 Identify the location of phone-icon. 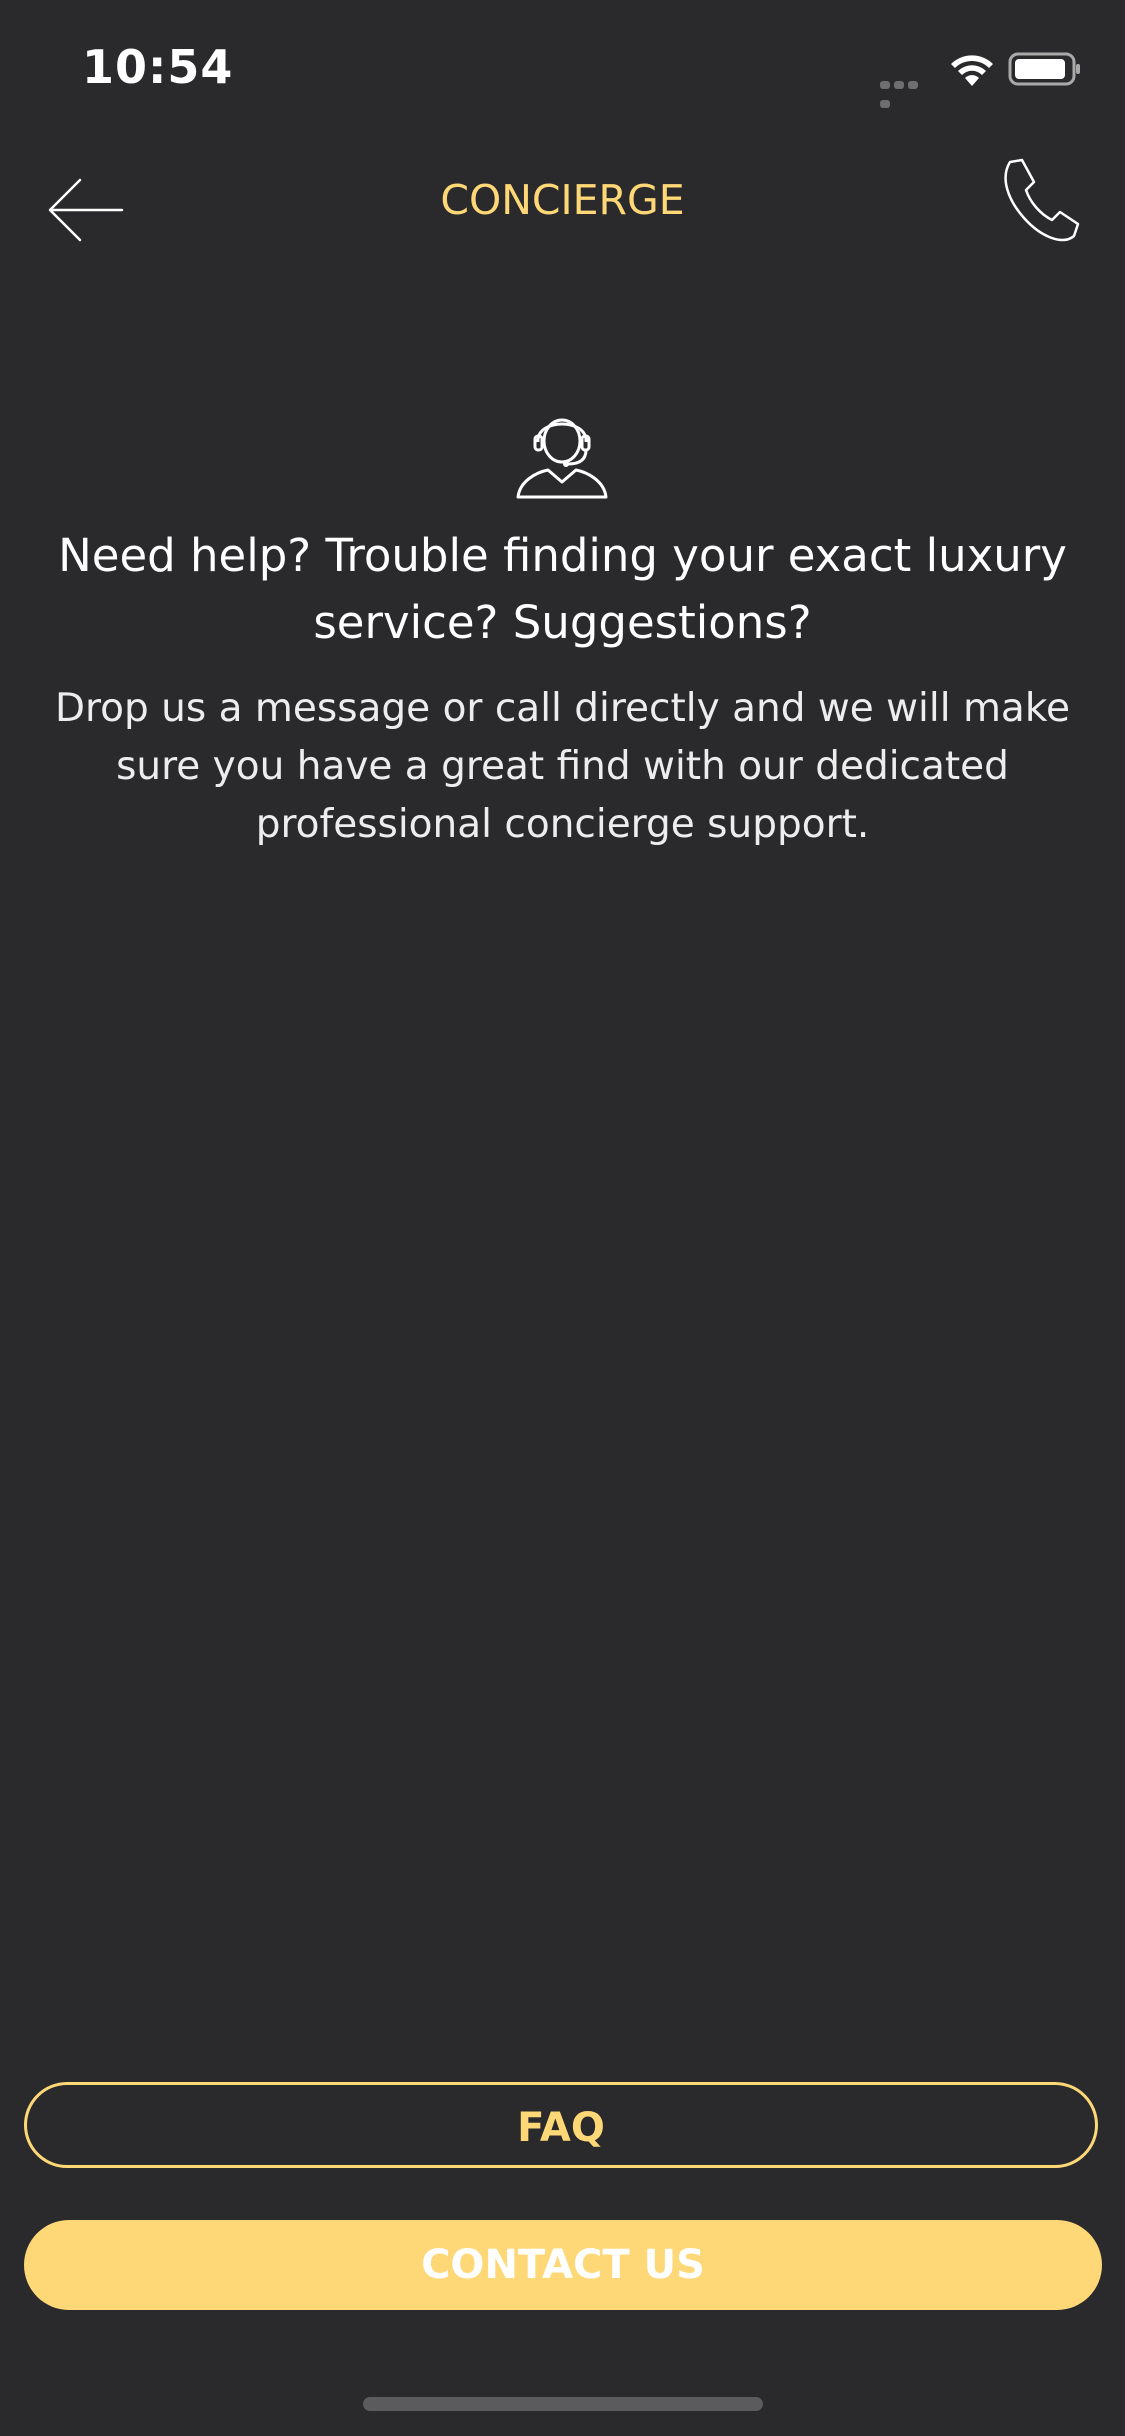
(1038, 199).